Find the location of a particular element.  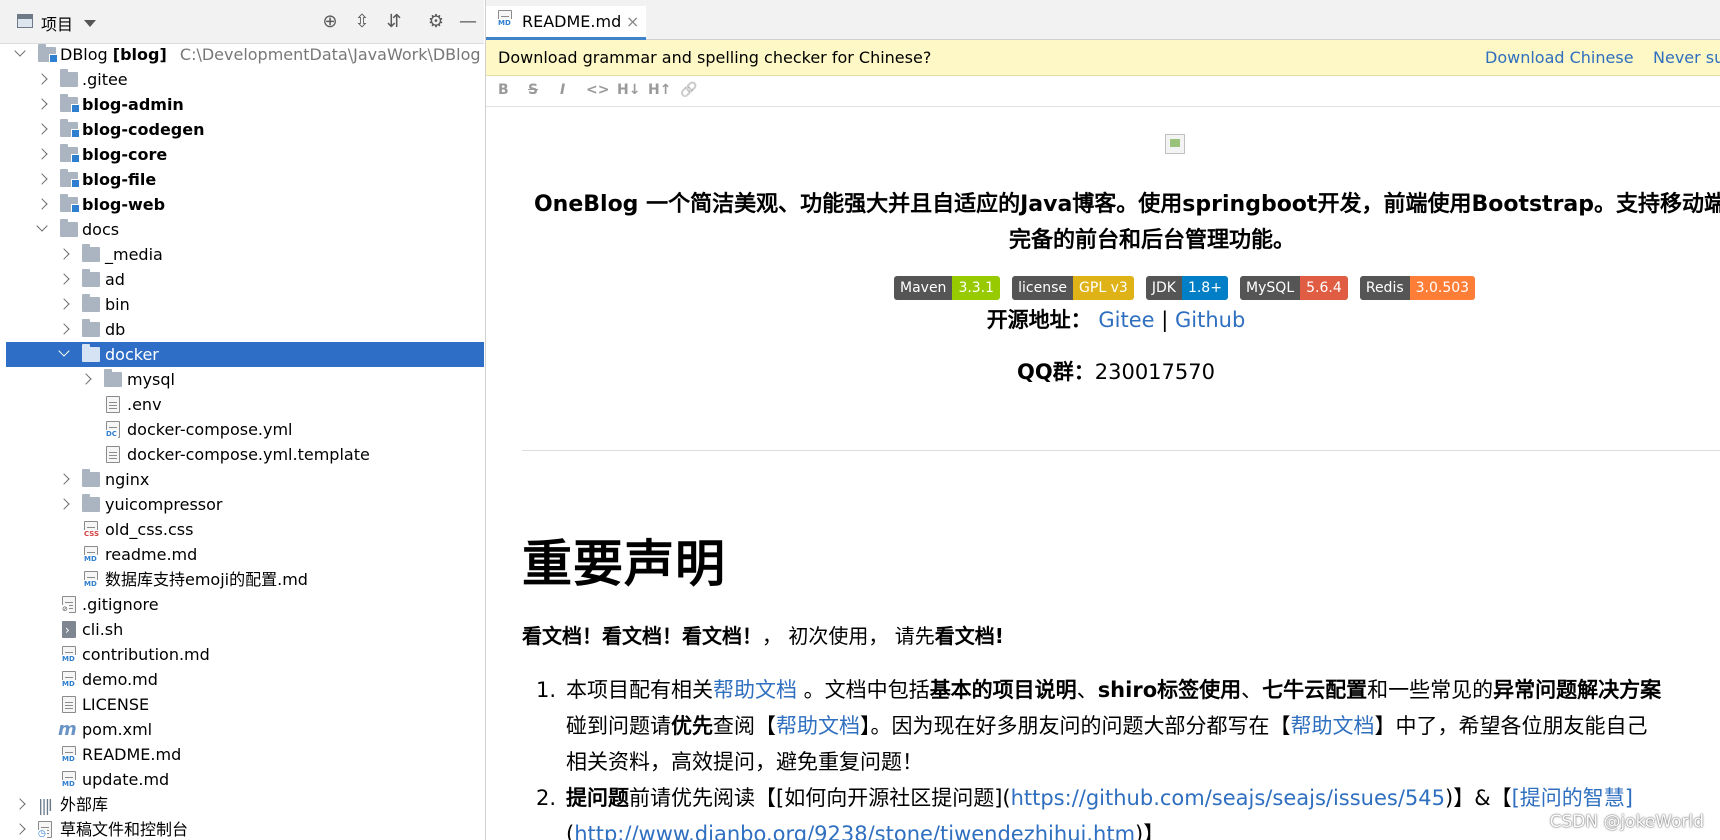

badge-mysql: MySQL 5.6.4 is located at coordinates (1294, 288).